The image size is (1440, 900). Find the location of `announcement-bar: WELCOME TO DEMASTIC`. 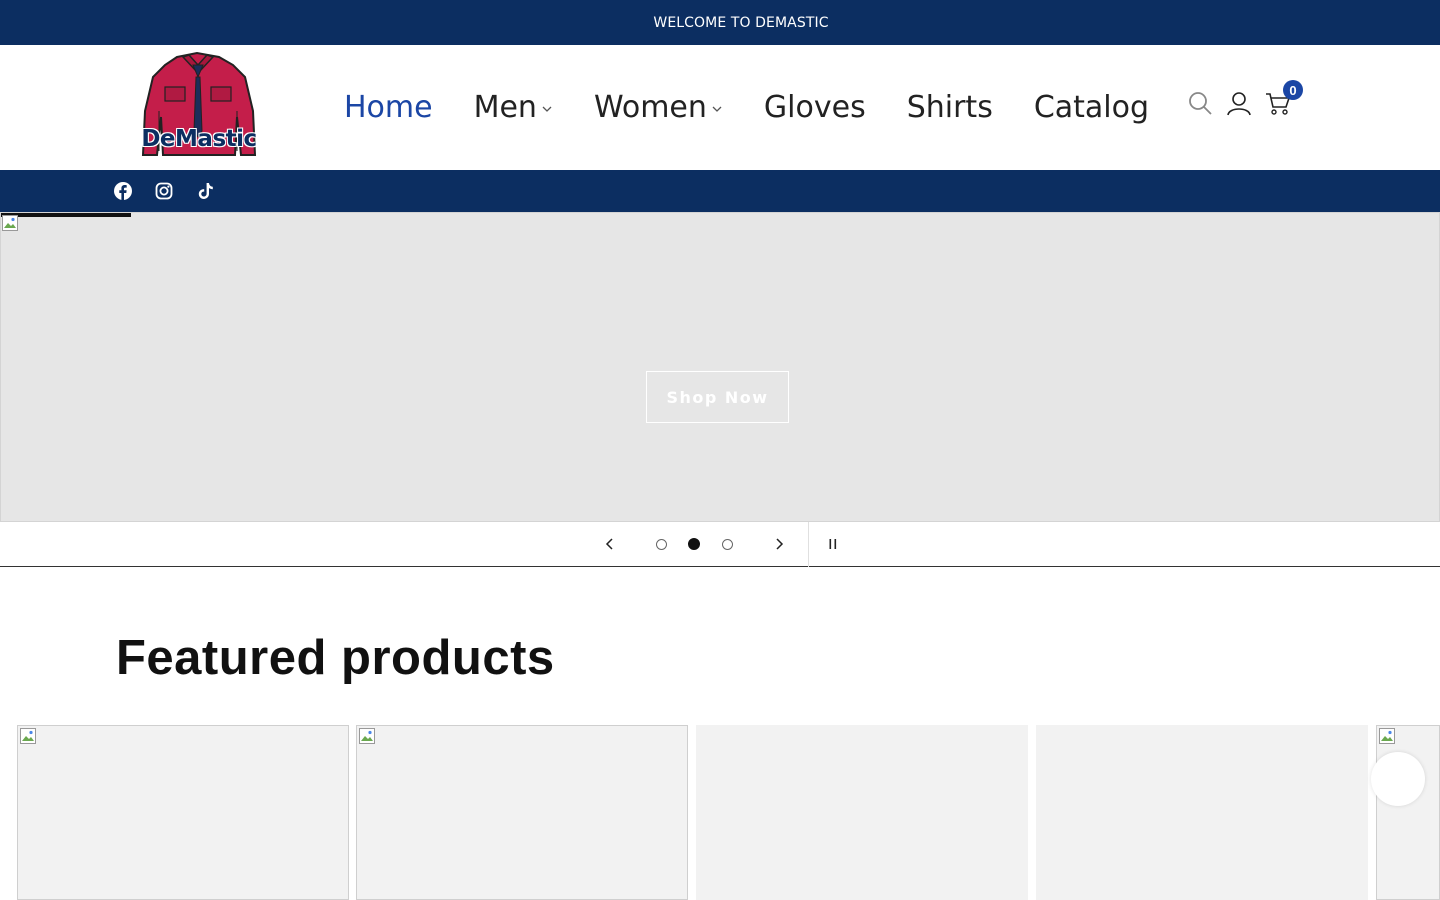

announcement-bar: WELCOME TO DEMASTIC is located at coordinates (720, 22).